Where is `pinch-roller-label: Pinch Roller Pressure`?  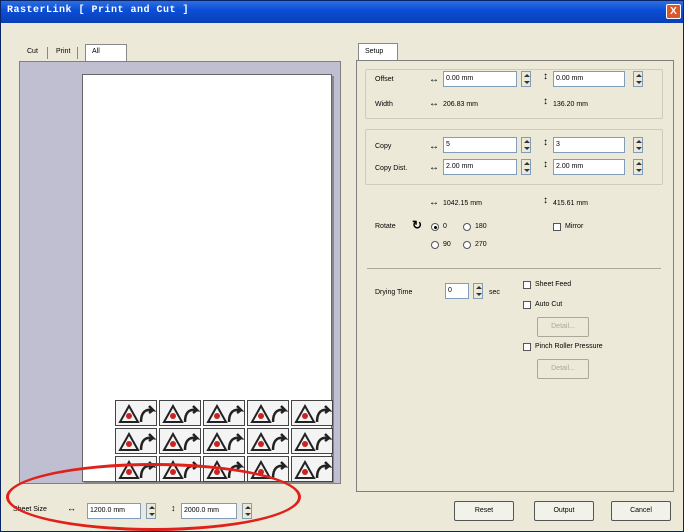
pinch-roller-label: Pinch Roller Pressure is located at coordinates (569, 346).